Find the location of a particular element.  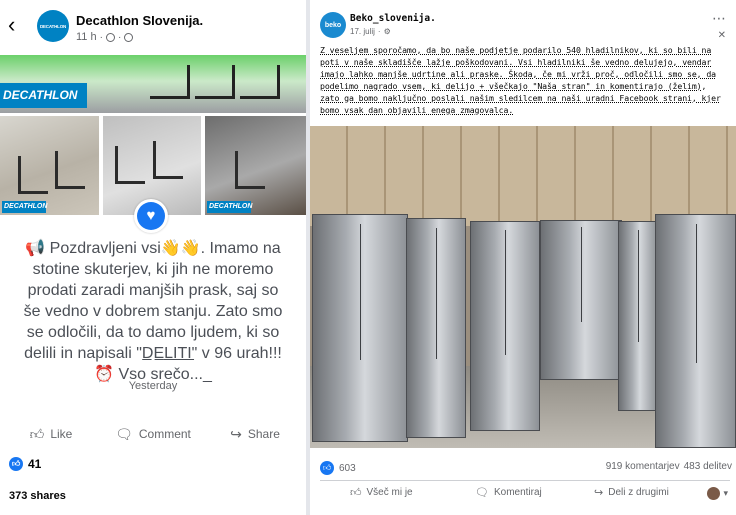

engagement-counts: 919 komentarjev 483 delitev is located at coordinates (669, 466).